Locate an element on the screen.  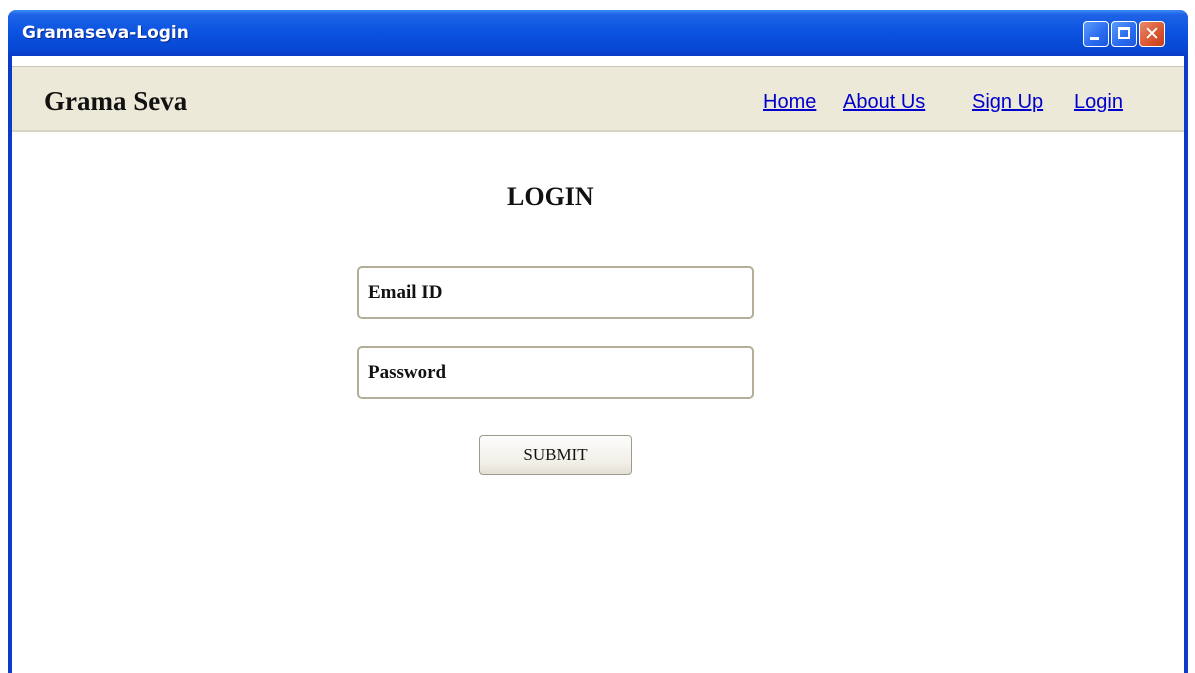
email-field is located at coordinates (555, 292).